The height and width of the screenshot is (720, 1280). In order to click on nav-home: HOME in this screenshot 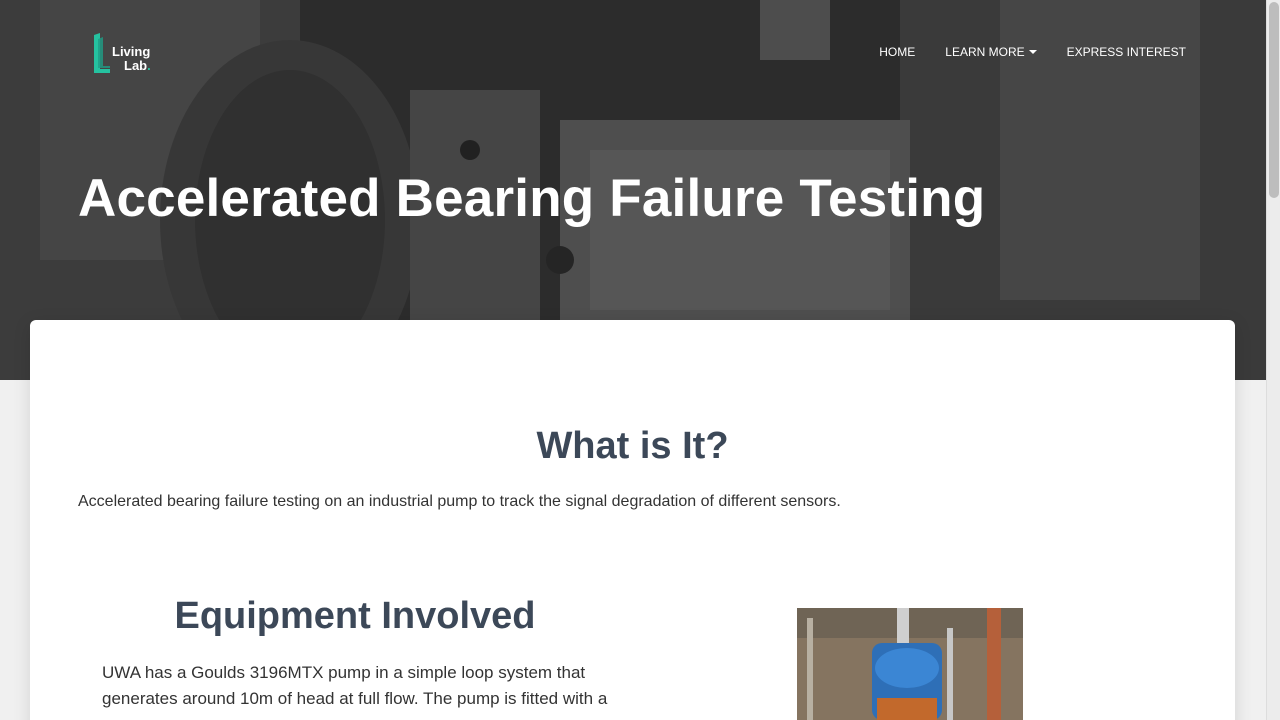, I will do `click(897, 52)`.